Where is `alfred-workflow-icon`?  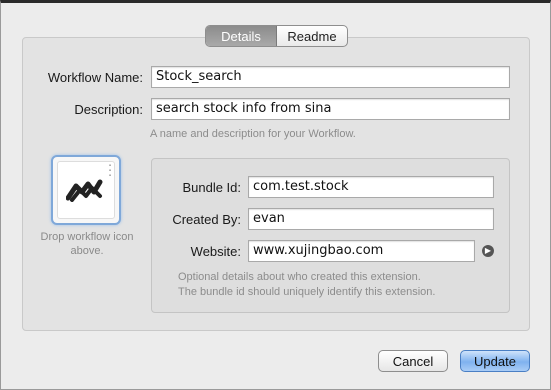
alfred-workflow-icon is located at coordinates (84, 190).